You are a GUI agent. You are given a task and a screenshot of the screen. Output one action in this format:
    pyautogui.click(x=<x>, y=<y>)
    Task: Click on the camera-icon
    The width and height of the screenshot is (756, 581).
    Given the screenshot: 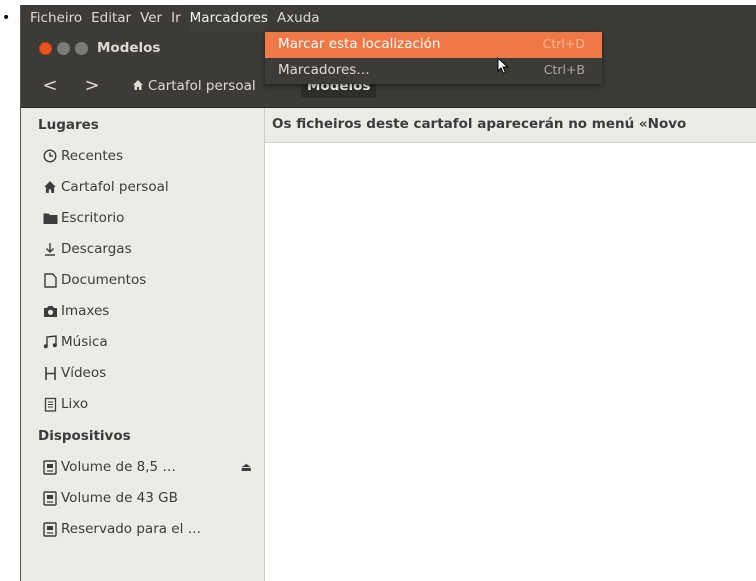 What is the action you would take?
    pyautogui.click(x=50, y=311)
    